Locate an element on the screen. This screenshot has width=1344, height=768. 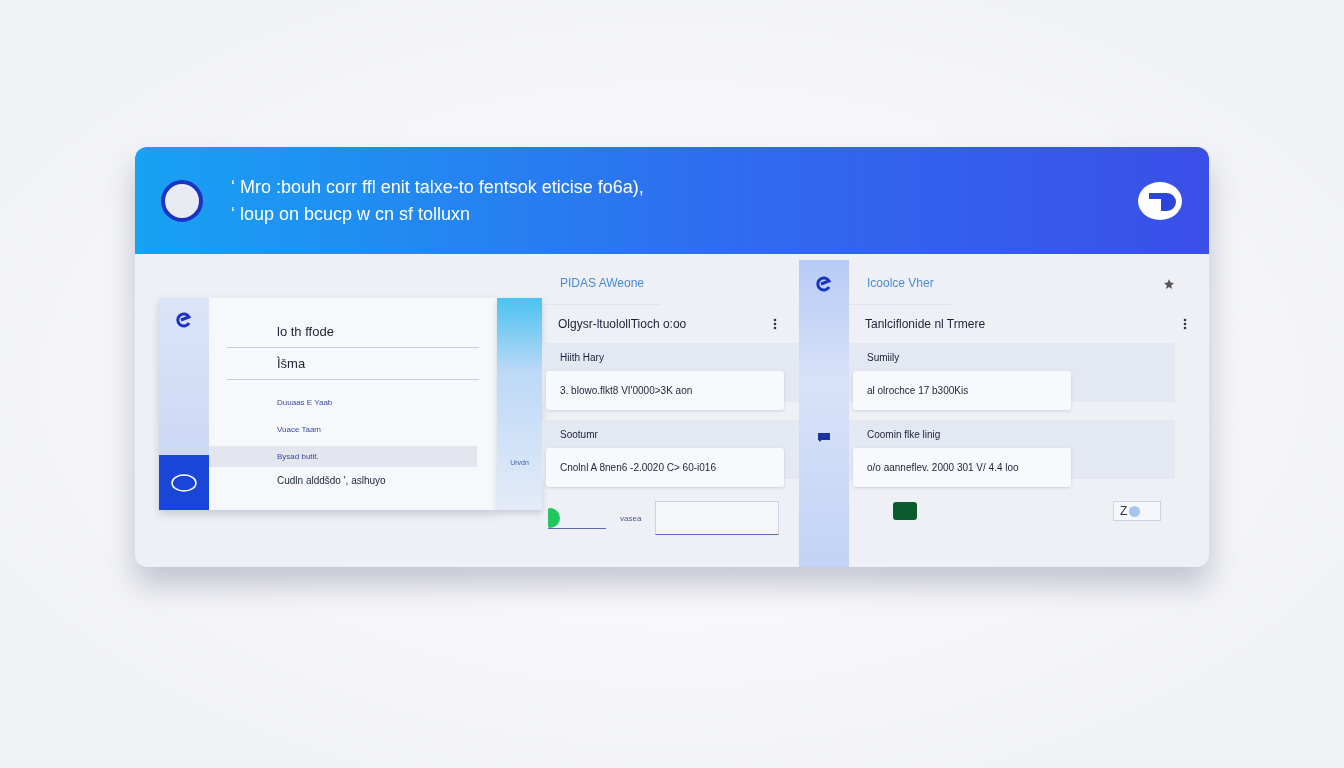
value-card: al olrochce 17 b300Kis is located at coordinates (962, 390).